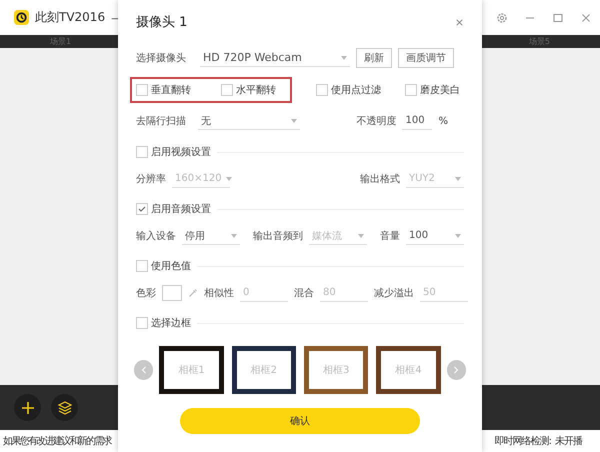  I want to click on maximize-icon, so click(558, 18).